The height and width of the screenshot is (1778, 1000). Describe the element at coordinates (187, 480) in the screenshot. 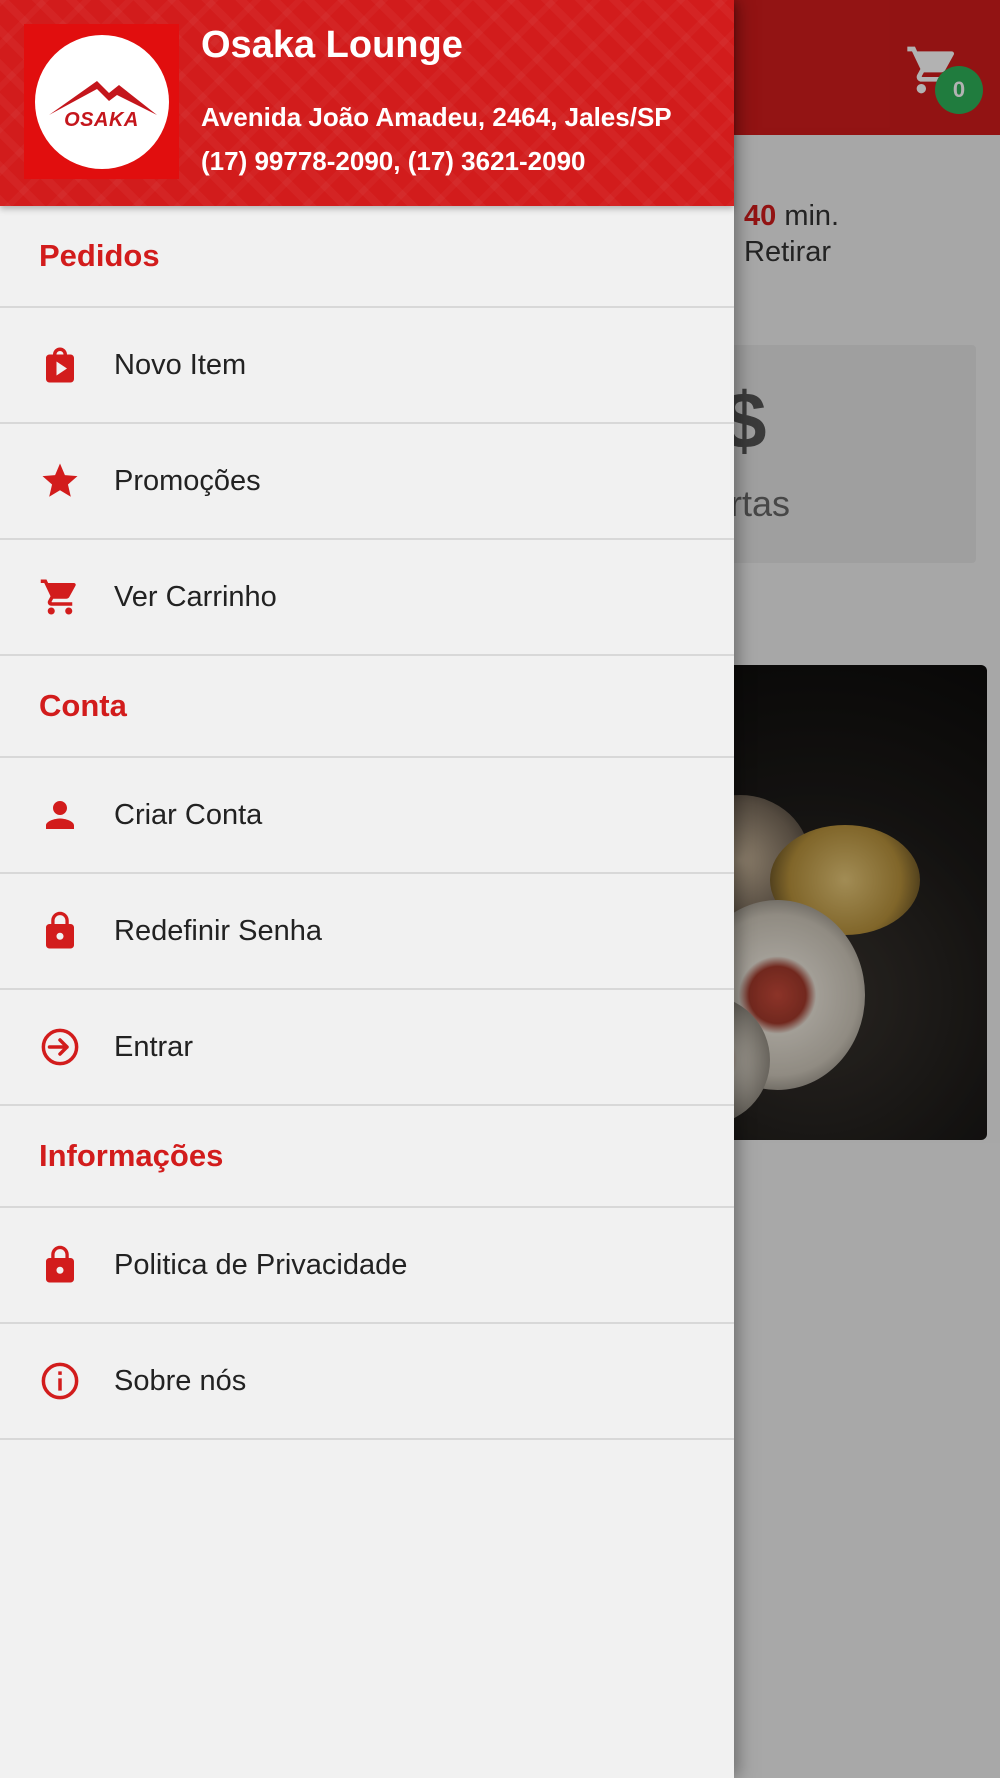

I see `menu-item-label: Promoções` at that location.